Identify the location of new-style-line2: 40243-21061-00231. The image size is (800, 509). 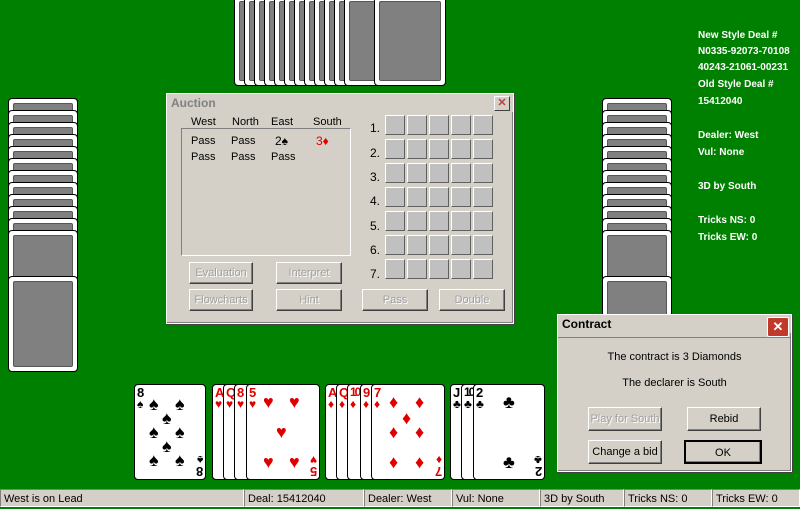
(743, 67).